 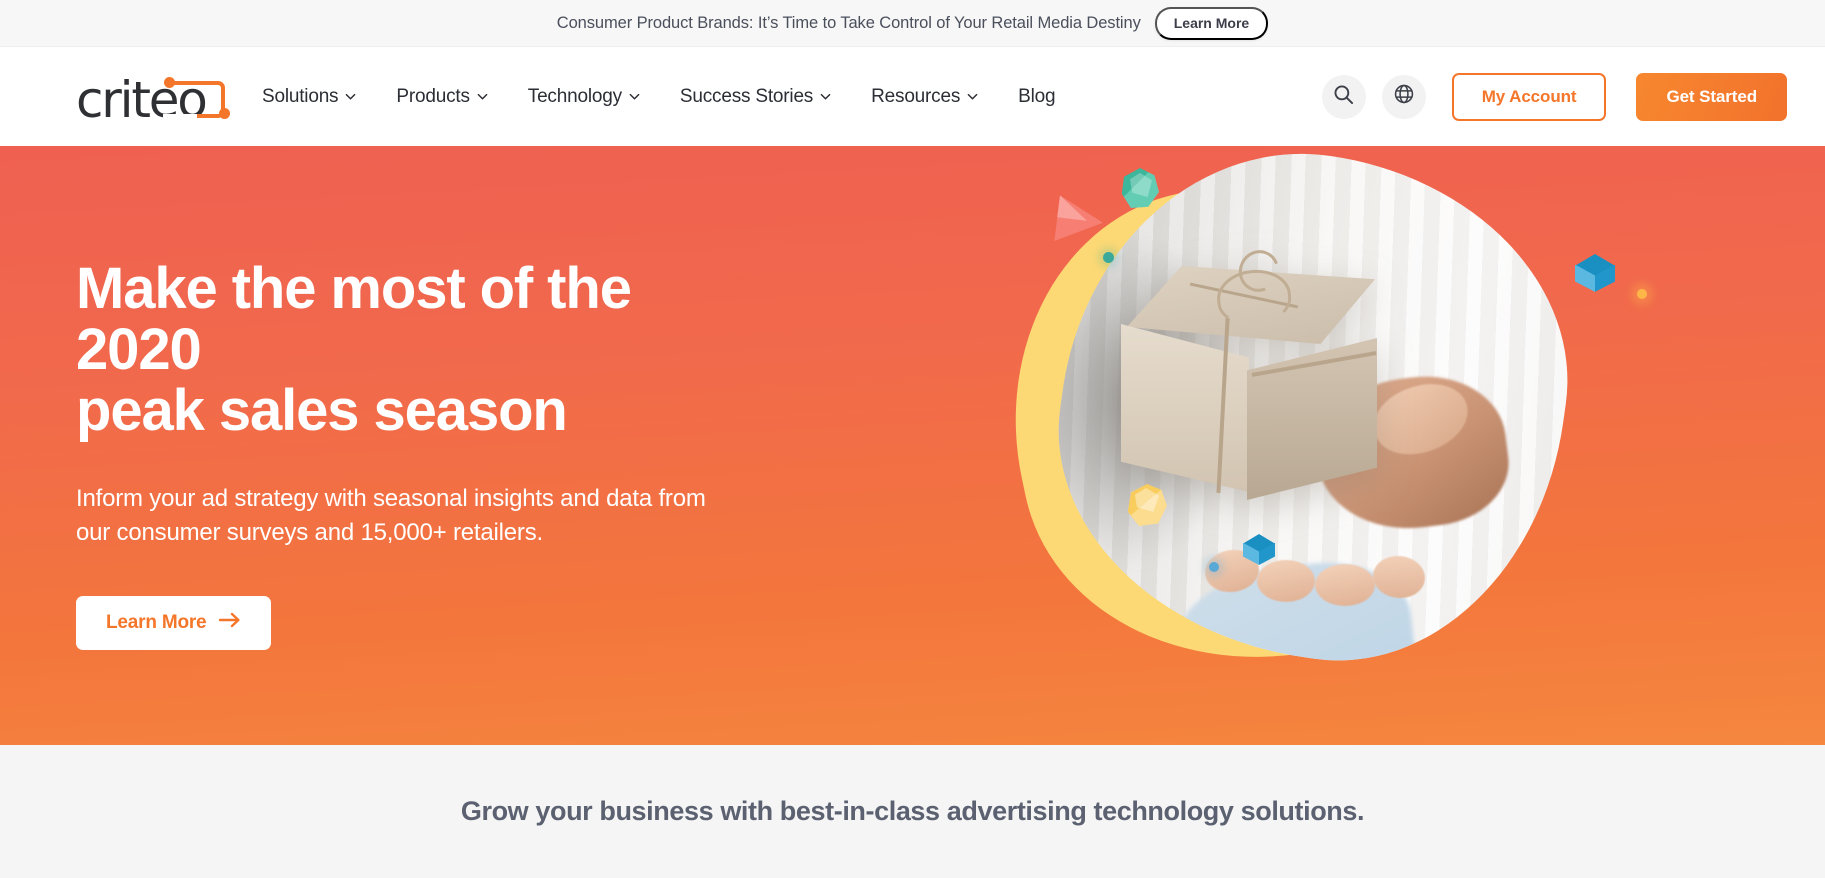 I want to click on nav-item-products: Products, so click(x=442, y=96).